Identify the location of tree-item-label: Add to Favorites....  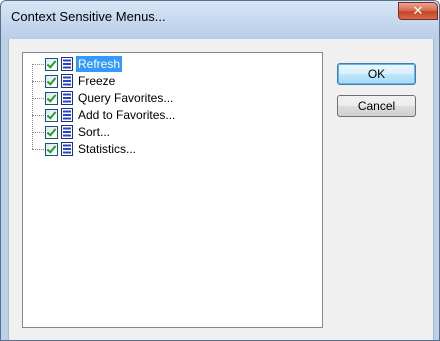
(127, 115).